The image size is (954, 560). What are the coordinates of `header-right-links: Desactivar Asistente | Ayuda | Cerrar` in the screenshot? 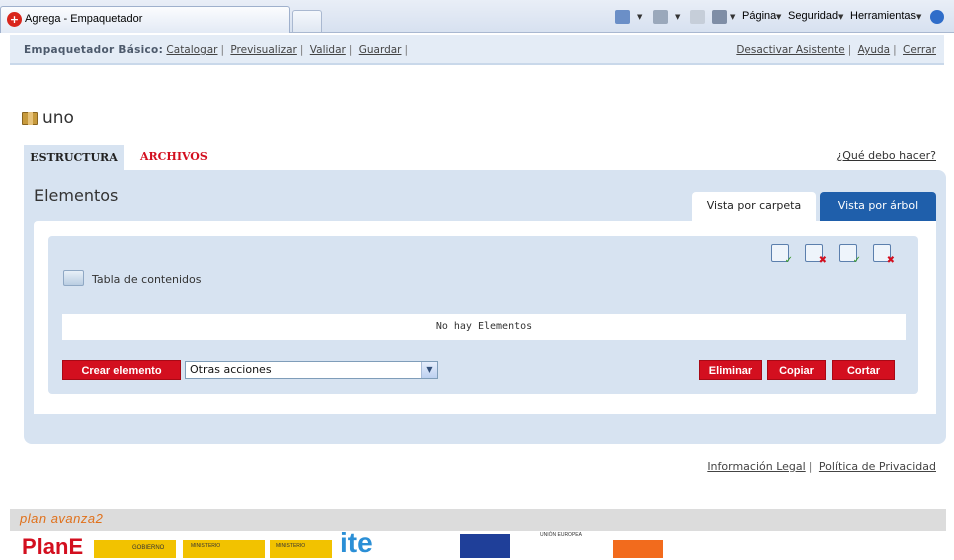 It's located at (836, 50).